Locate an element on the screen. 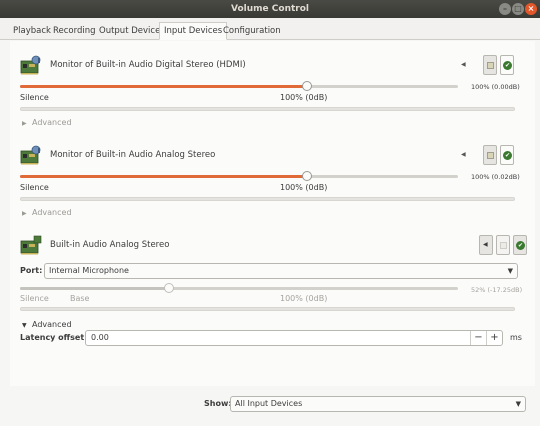 The height and width of the screenshot is (426, 540). tab-configuration: Configuration is located at coordinates (252, 31).